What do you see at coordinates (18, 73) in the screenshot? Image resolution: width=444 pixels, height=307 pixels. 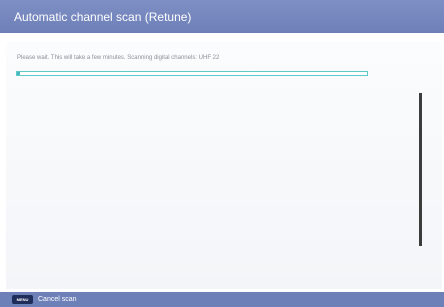 I see `scan-progress-fill` at bounding box center [18, 73].